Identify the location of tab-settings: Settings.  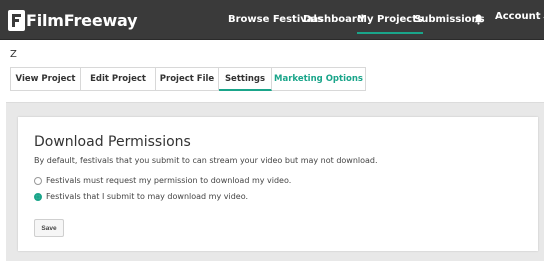
(245, 79).